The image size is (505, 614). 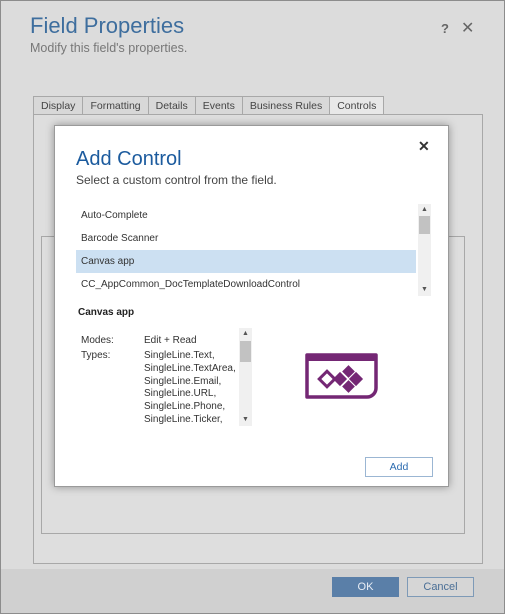 I want to click on page-subtitle: Modify this field's properties., so click(x=109, y=48).